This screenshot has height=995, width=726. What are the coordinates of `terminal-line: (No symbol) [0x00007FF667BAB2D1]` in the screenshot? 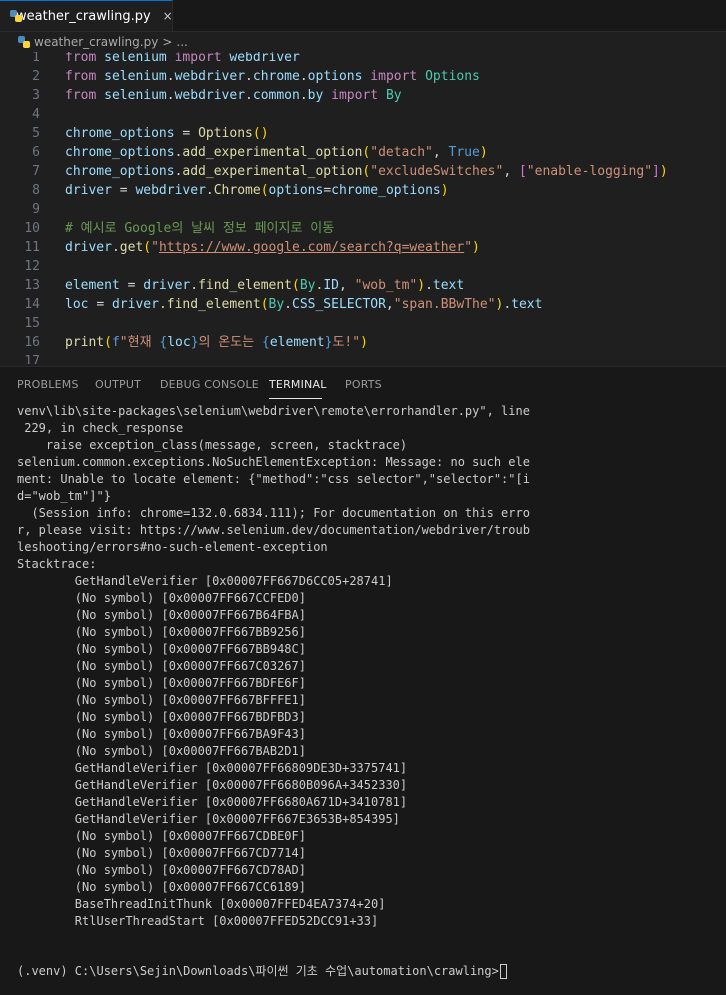 It's located at (161, 751).